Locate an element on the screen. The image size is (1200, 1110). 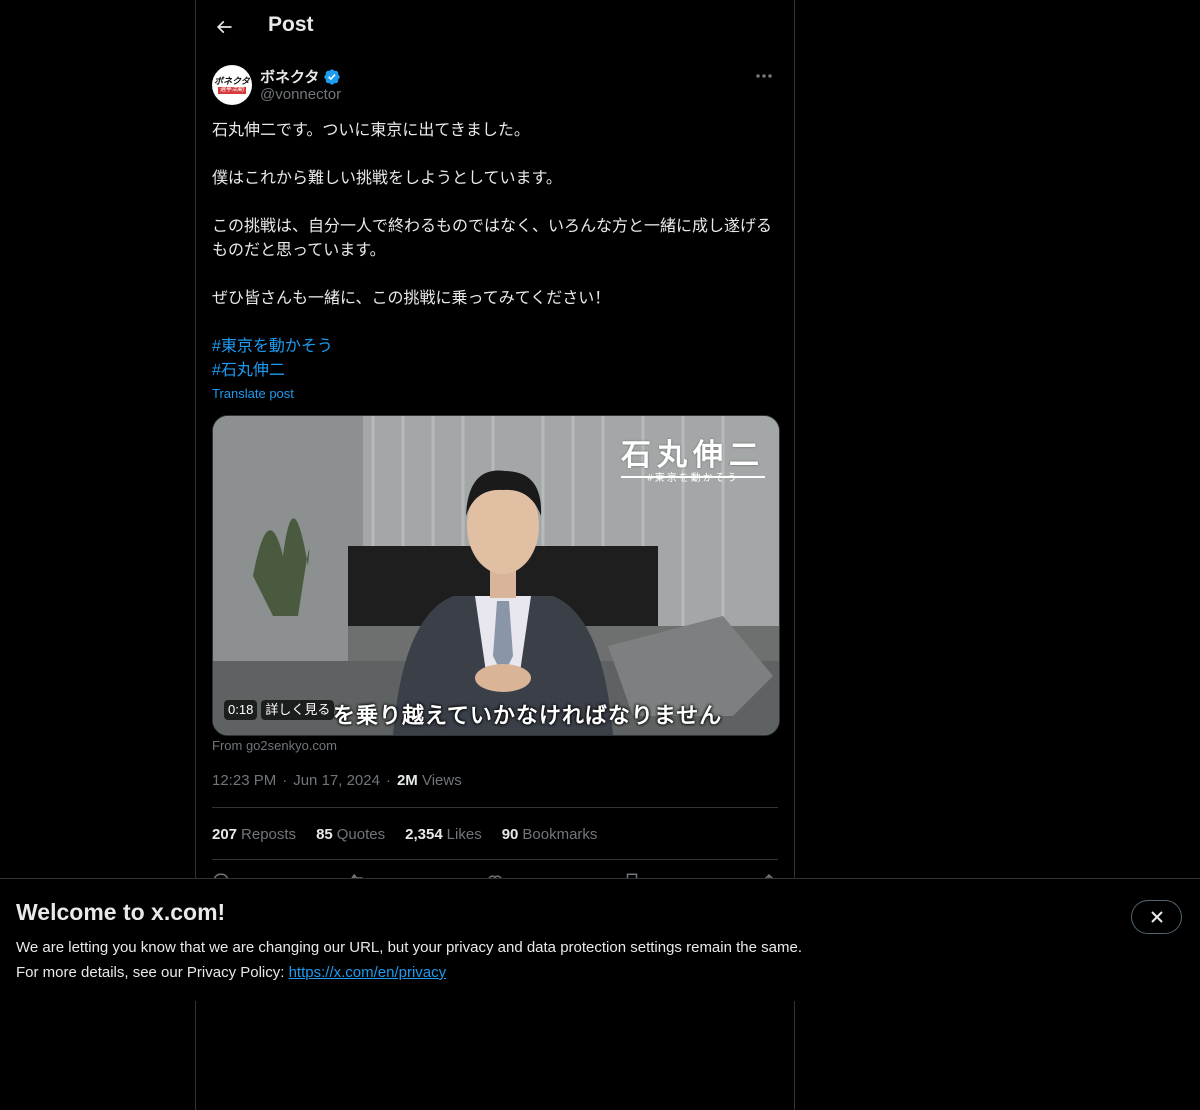
video-caption: を乗り越えていかなければなりません is located at coordinates (528, 715).